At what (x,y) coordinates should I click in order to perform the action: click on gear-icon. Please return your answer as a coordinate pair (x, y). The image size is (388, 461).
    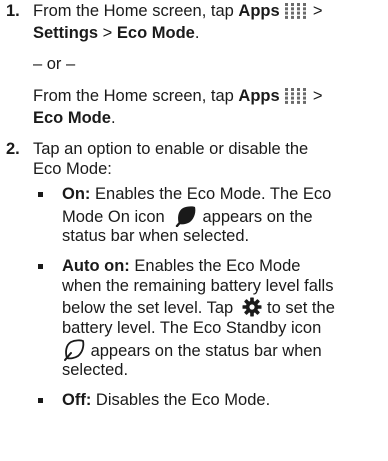
    Looking at the image, I should click on (252, 307).